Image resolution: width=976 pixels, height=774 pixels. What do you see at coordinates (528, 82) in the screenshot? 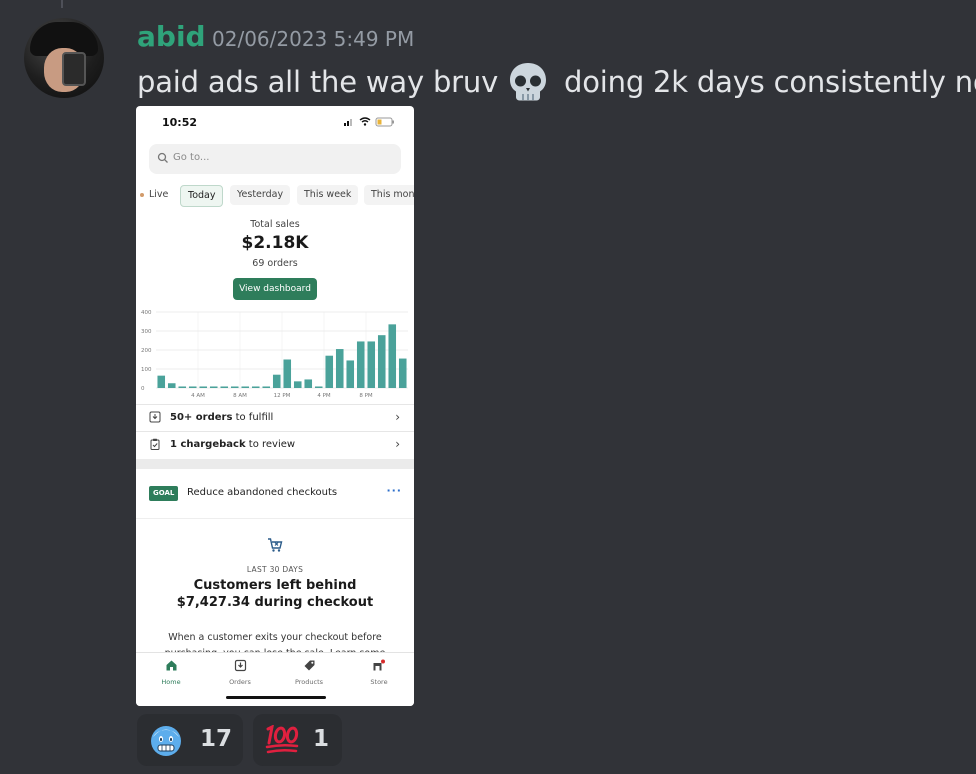
I see `skull-emoji-icon` at bounding box center [528, 82].